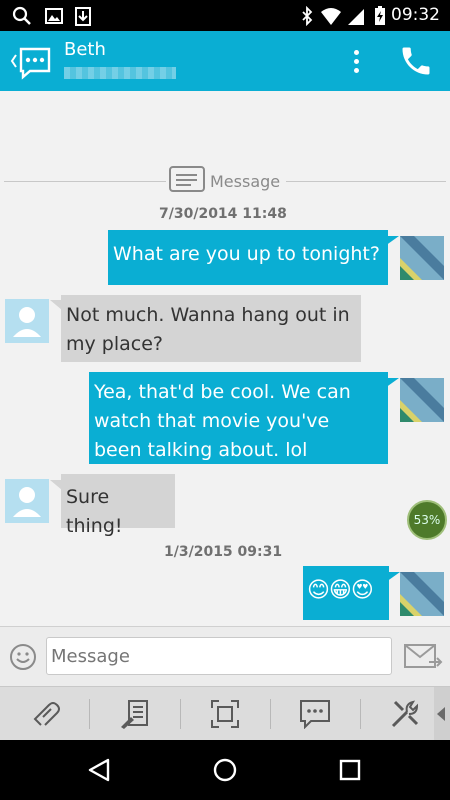 This screenshot has height=800, width=450. Describe the element at coordinates (54, 16) in the screenshot. I see `gallery-icon` at that location.